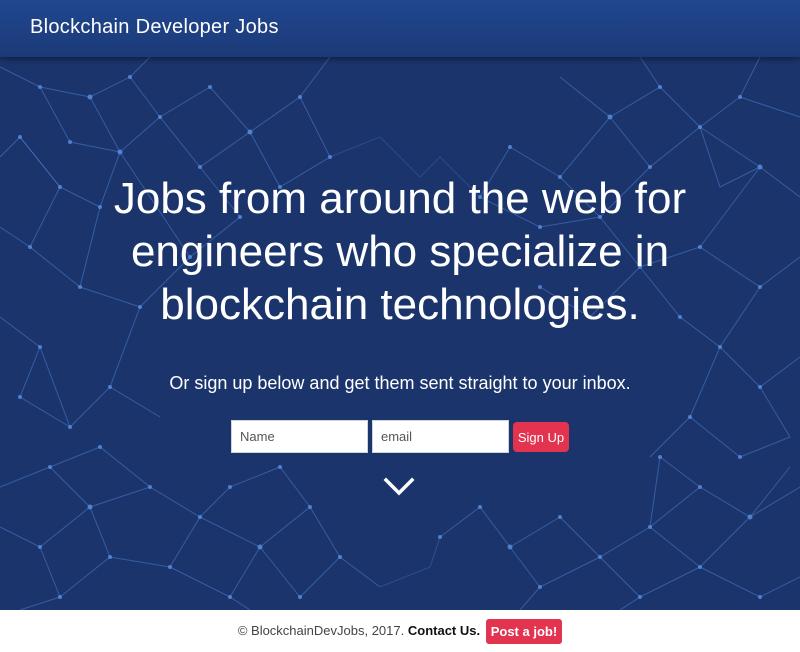 The width and height of the screenshot is (800, 652). What do you see at coordinates (299, 436) in the screenshot?
I see `name-input` at bounding box center [299, 436].